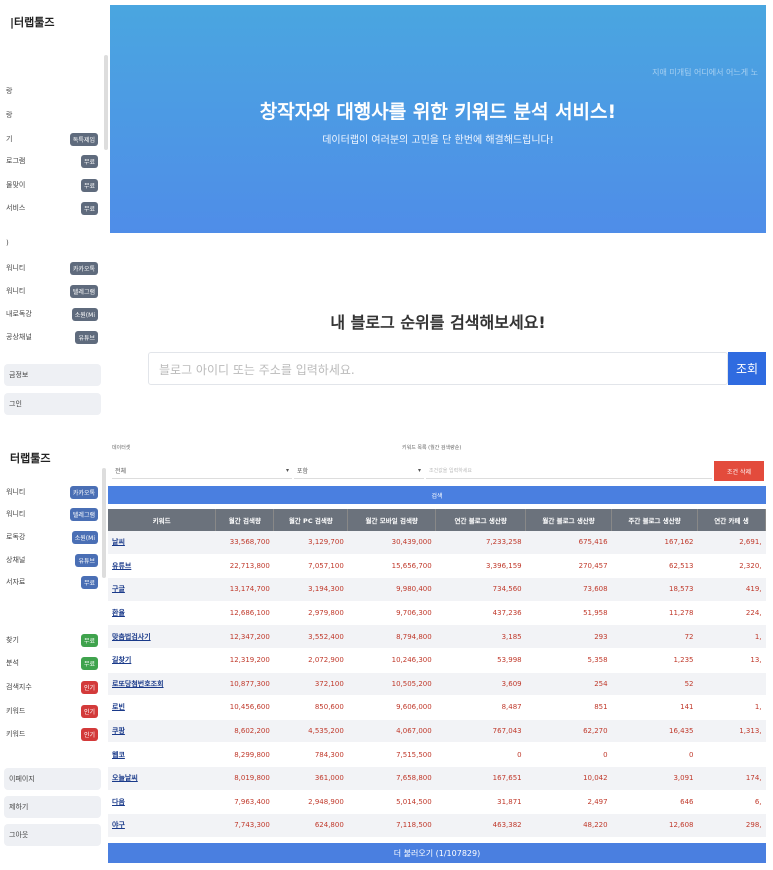  Describe the element at coordinates (52, 375) in the screenshot. I see `sidebar-button-info: 금정보` at that location.